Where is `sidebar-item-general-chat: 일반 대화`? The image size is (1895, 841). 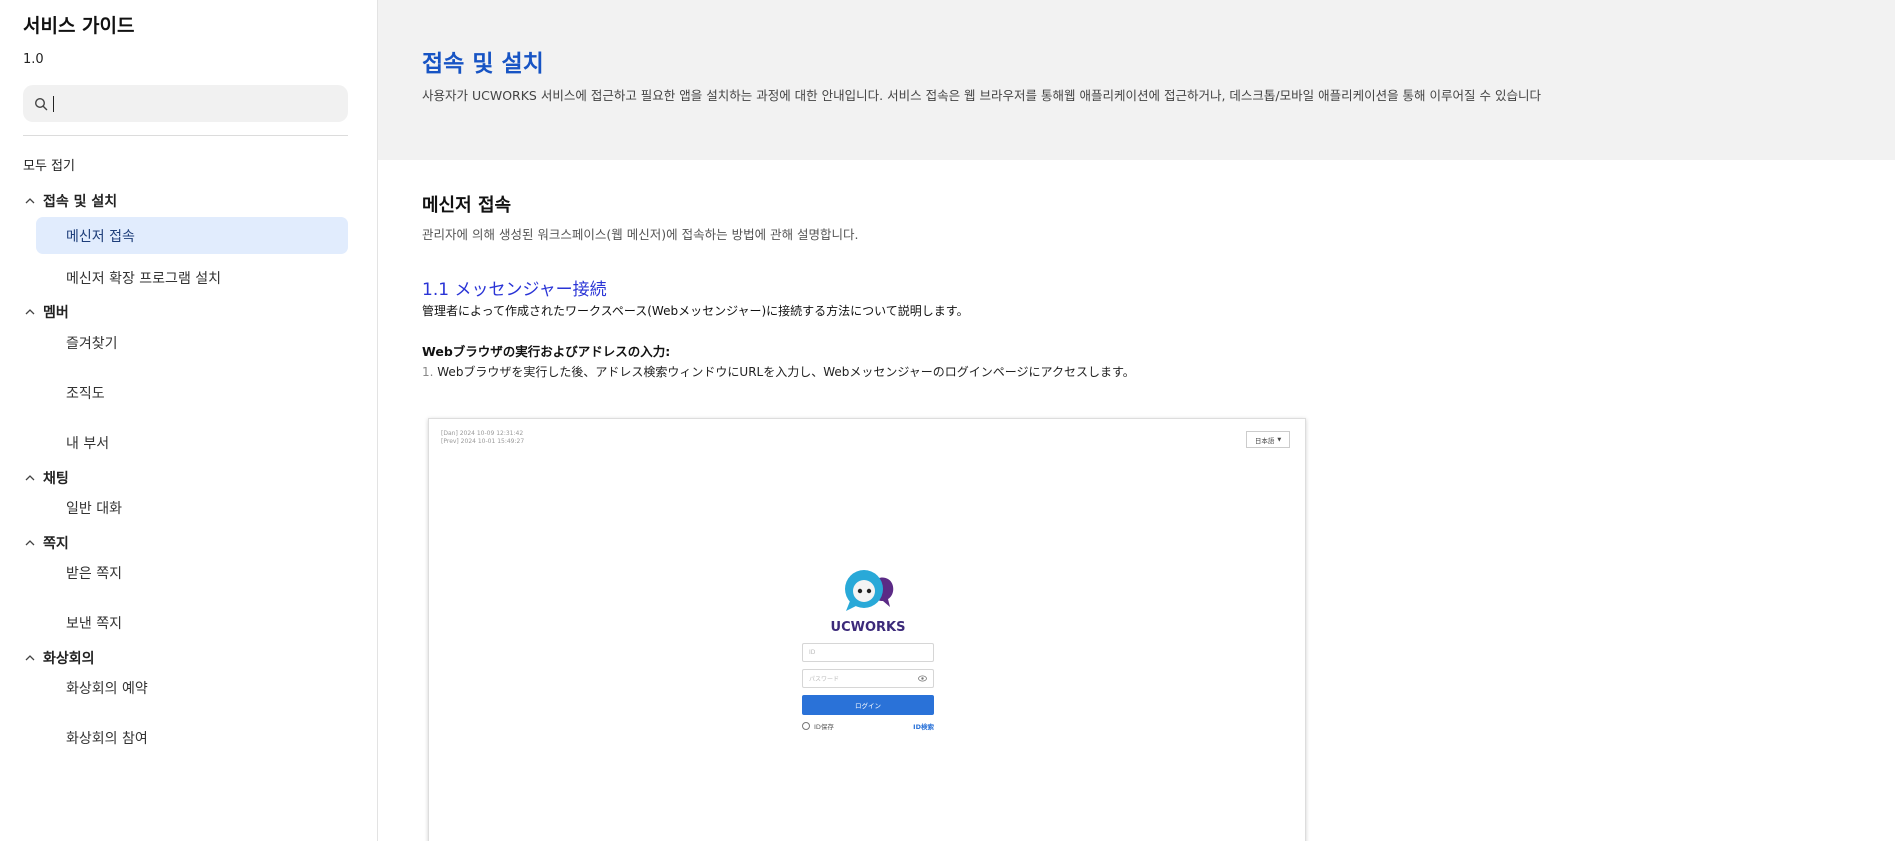 sidebar-item-general-chat: 일반 대화 is located at coordinates (192, 507).